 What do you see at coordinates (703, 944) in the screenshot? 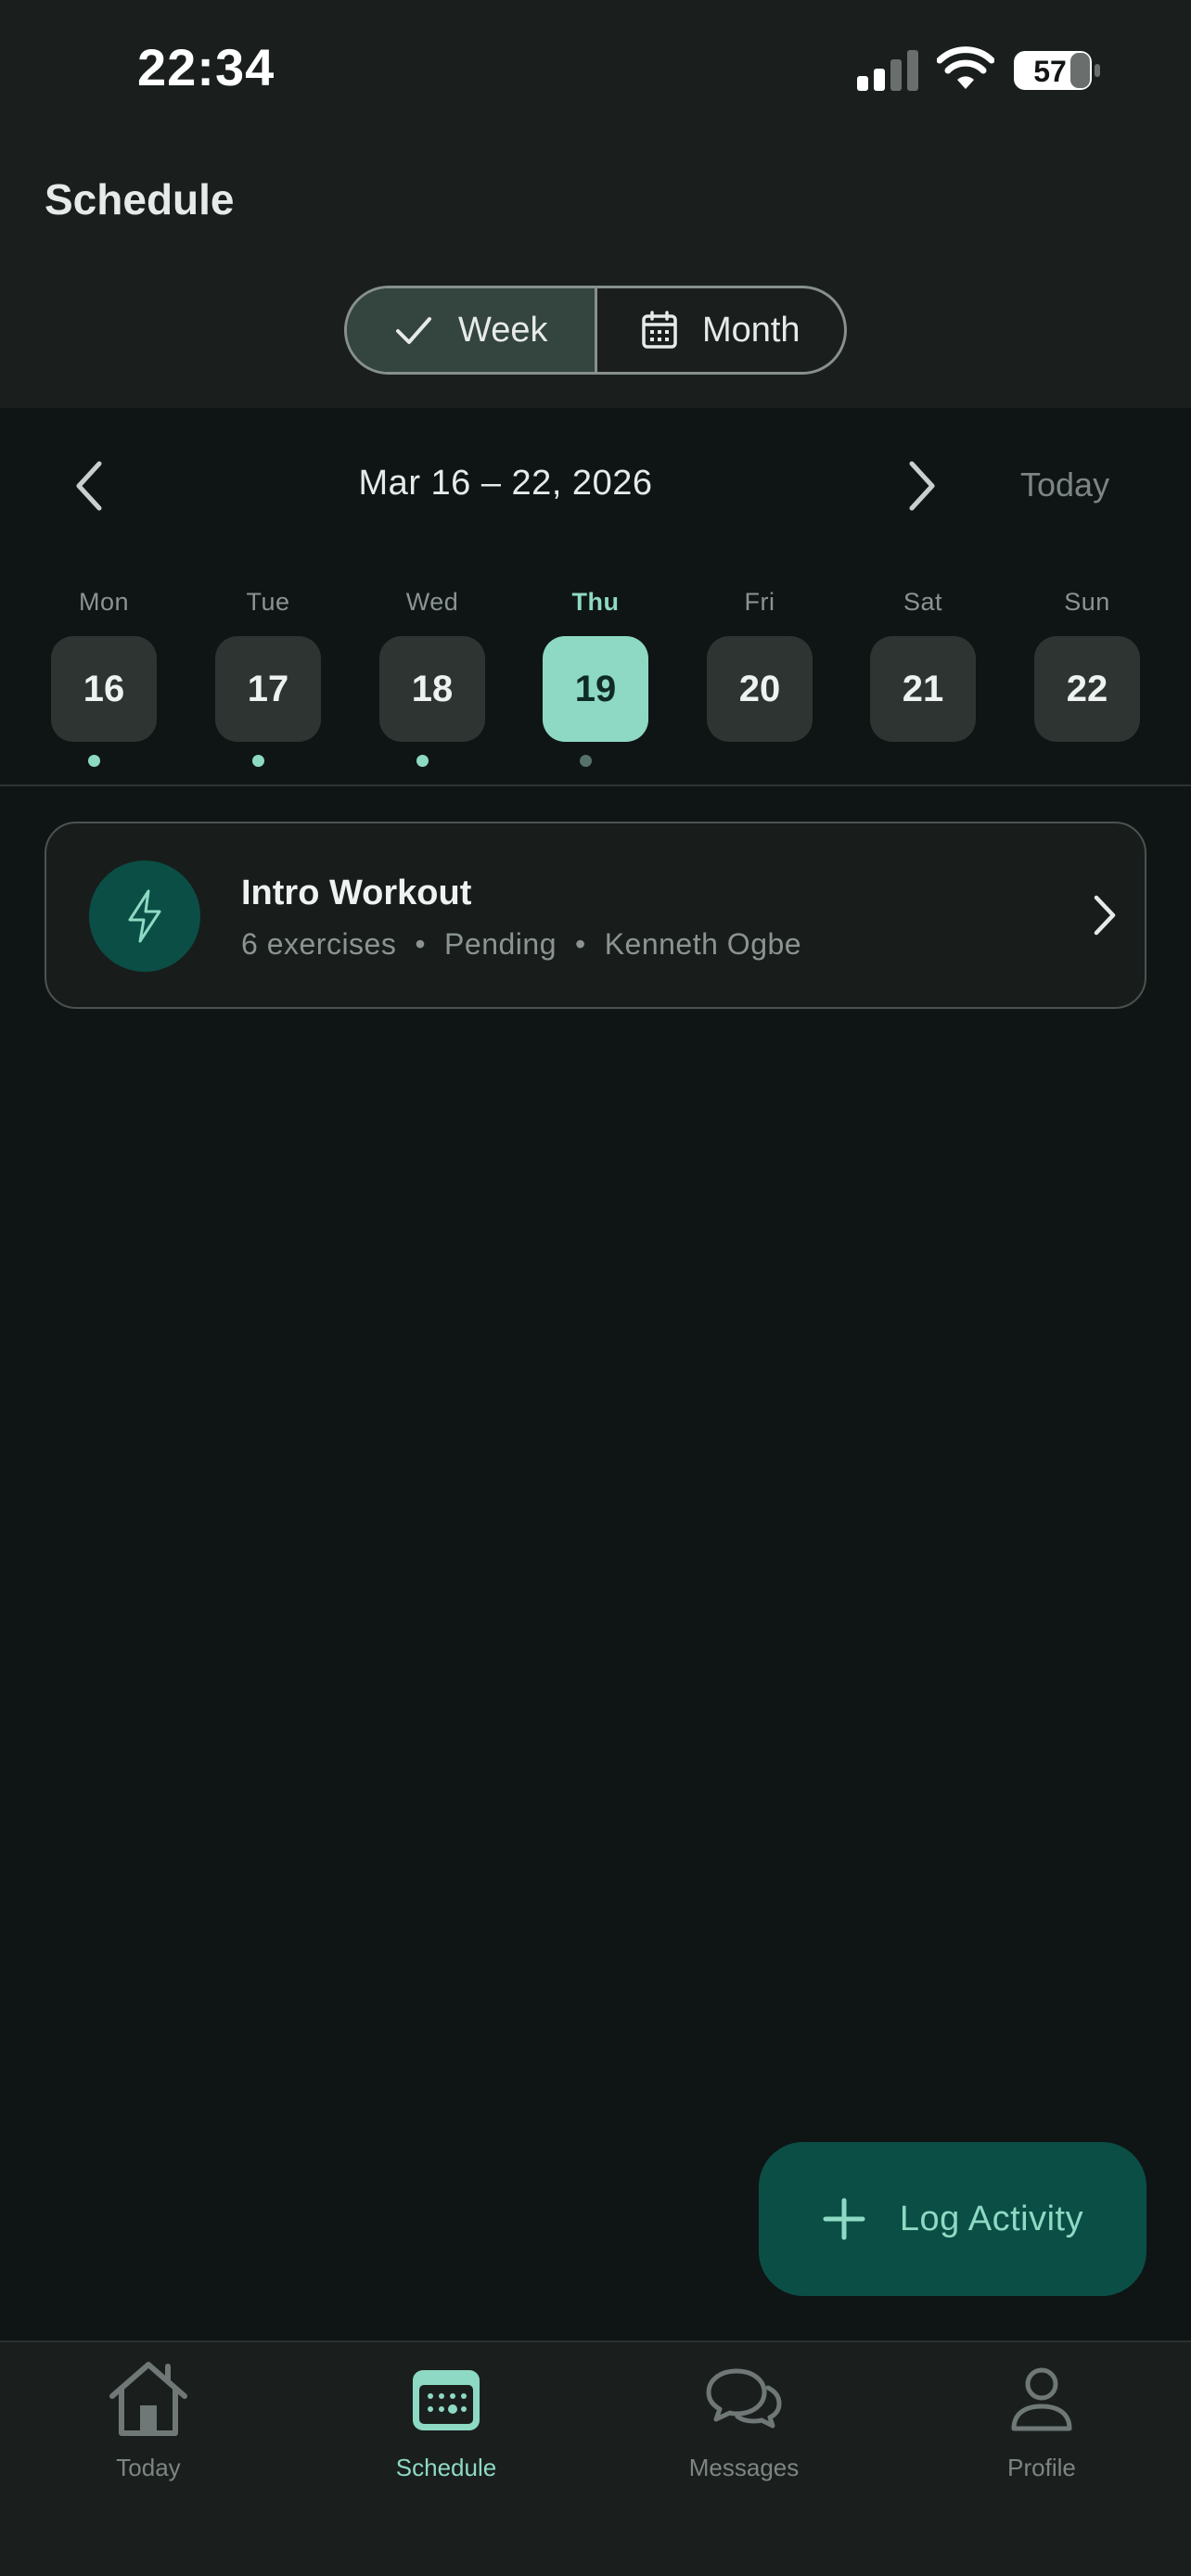
I see `workout-coach: Kenneth Ogbe` at bounding box center [703, 944].